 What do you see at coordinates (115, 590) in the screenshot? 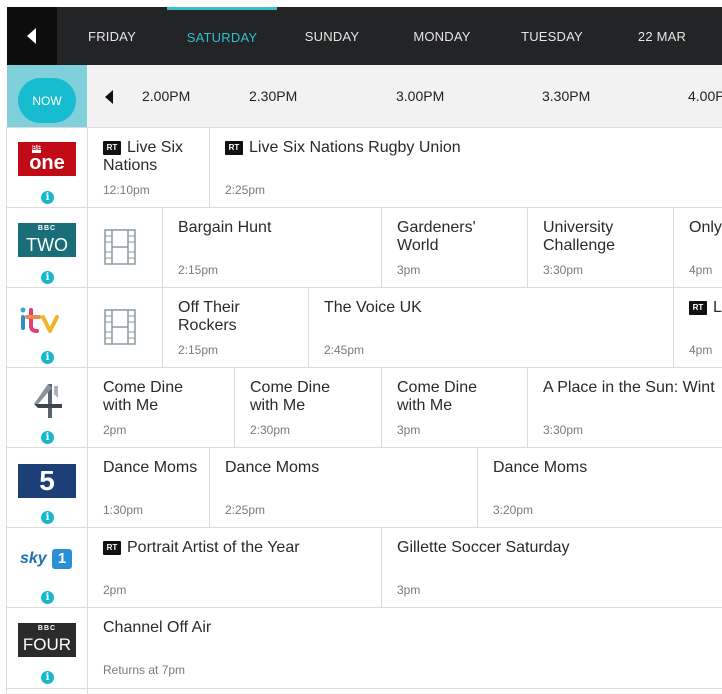
I see `programme-time: 2pm` at bounding box center [115, 590].